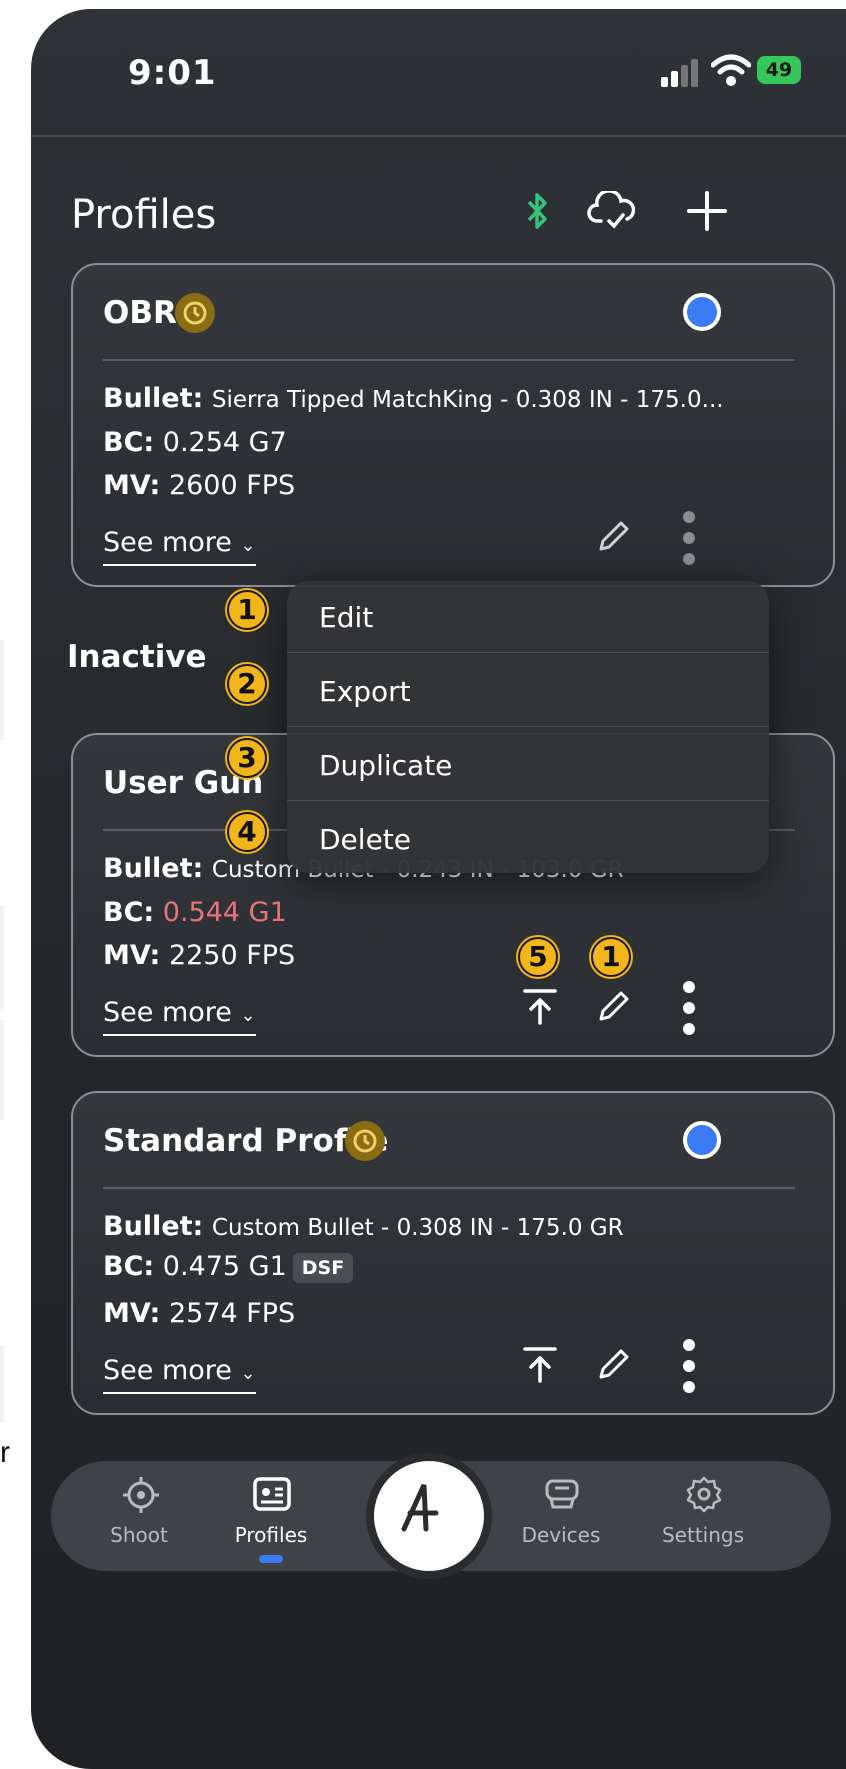  Describe the element at coordinates (144, 215) in the screenshot. I see `page-title: Profiles` at that location.